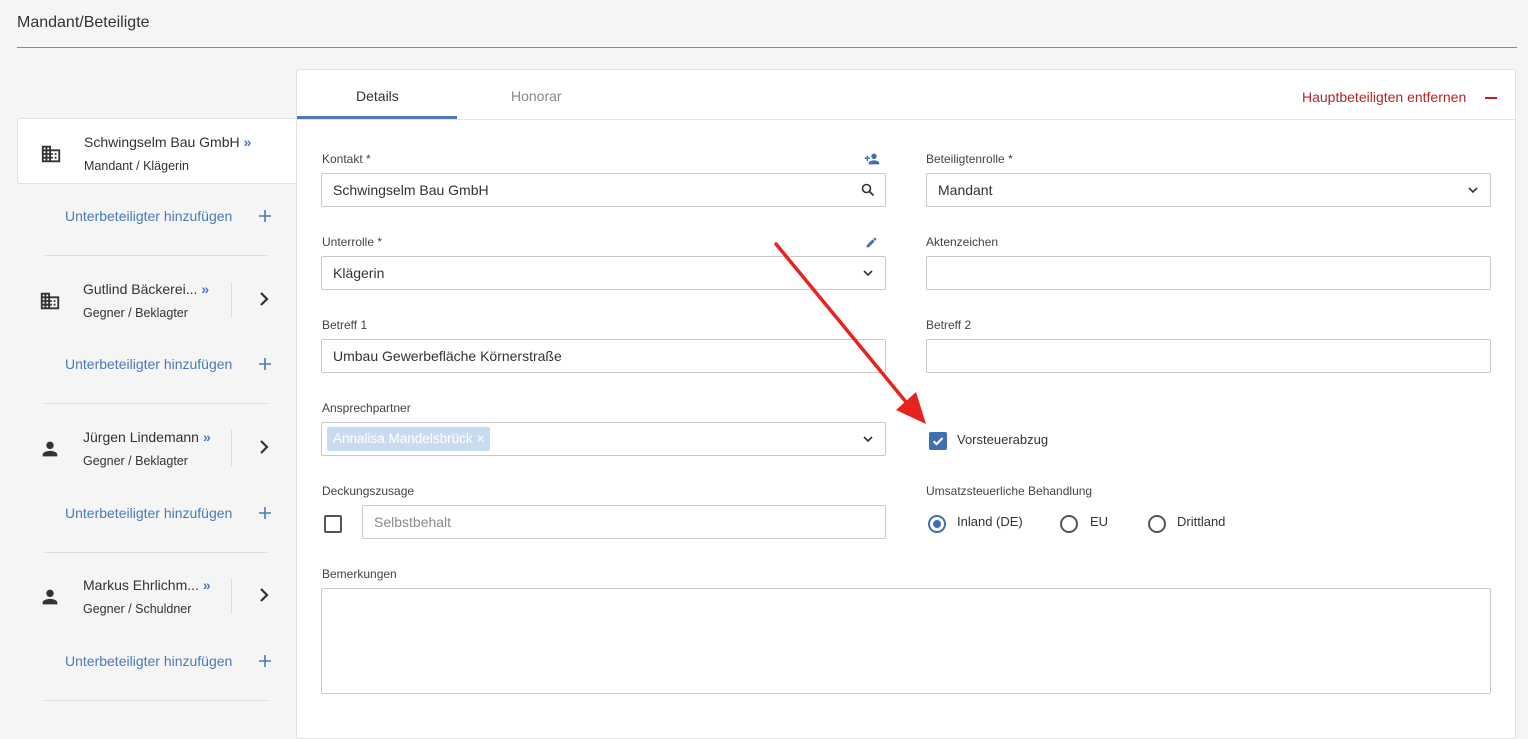 The image size is (1528, 739). I want to click on party-role: Mandant / Klägerin, so click(136, 166).